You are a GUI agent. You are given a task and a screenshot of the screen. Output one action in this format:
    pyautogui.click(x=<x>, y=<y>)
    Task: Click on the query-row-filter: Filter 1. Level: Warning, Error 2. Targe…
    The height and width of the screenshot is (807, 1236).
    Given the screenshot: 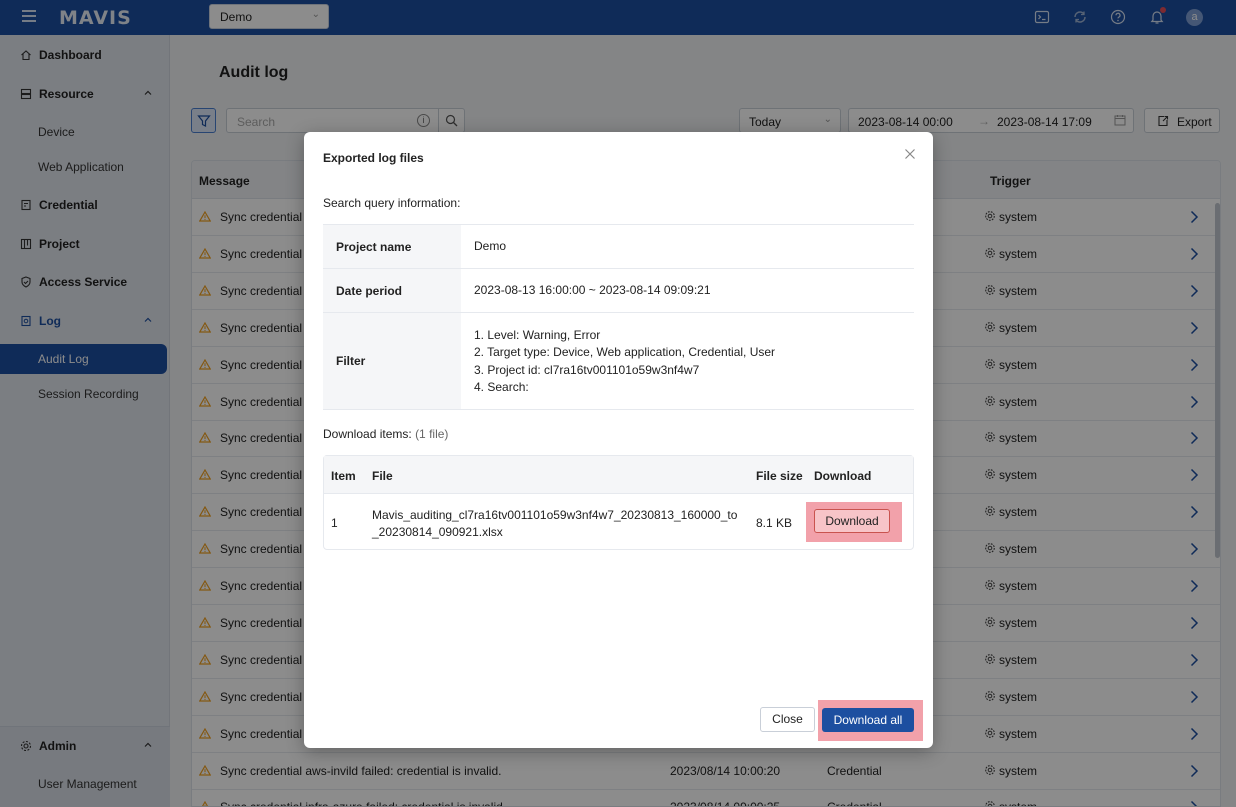 What is the action you would take?
    pyautogui.click(x=618, y=361)
    